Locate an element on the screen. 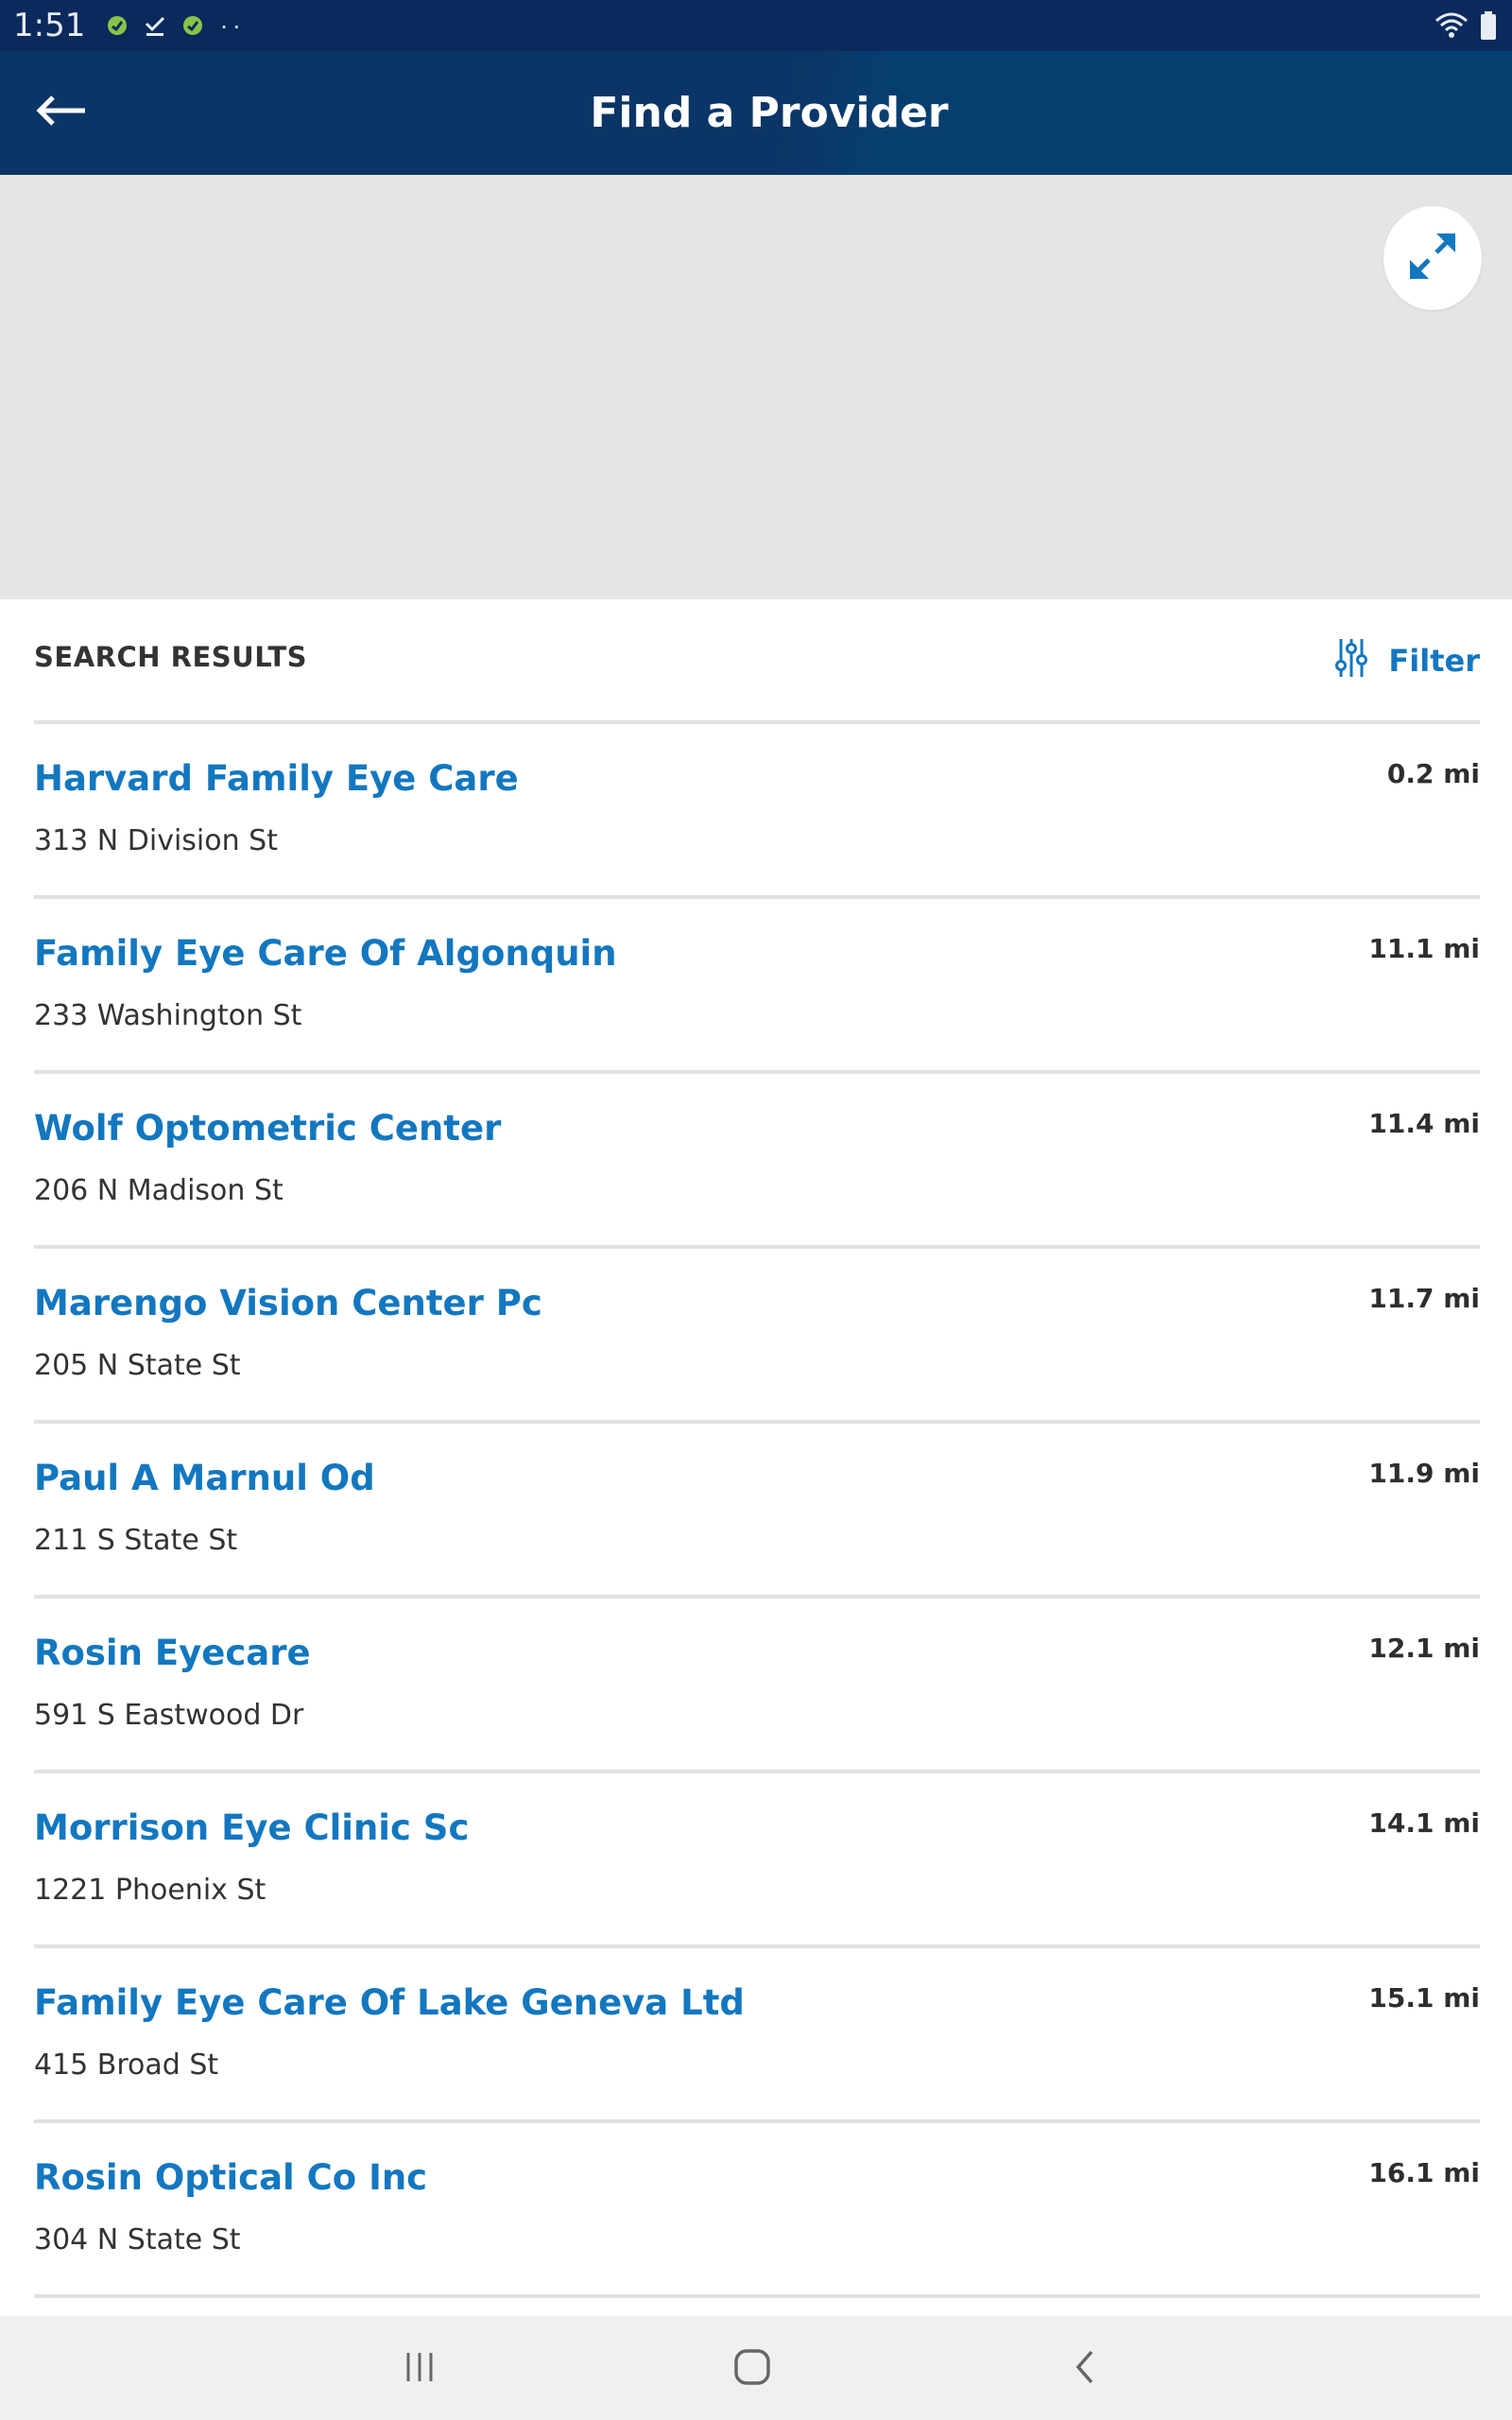 The height and width of the screenshot is (2420, 1512). expand-arrows-icon is located at coordinates (1432, 258).